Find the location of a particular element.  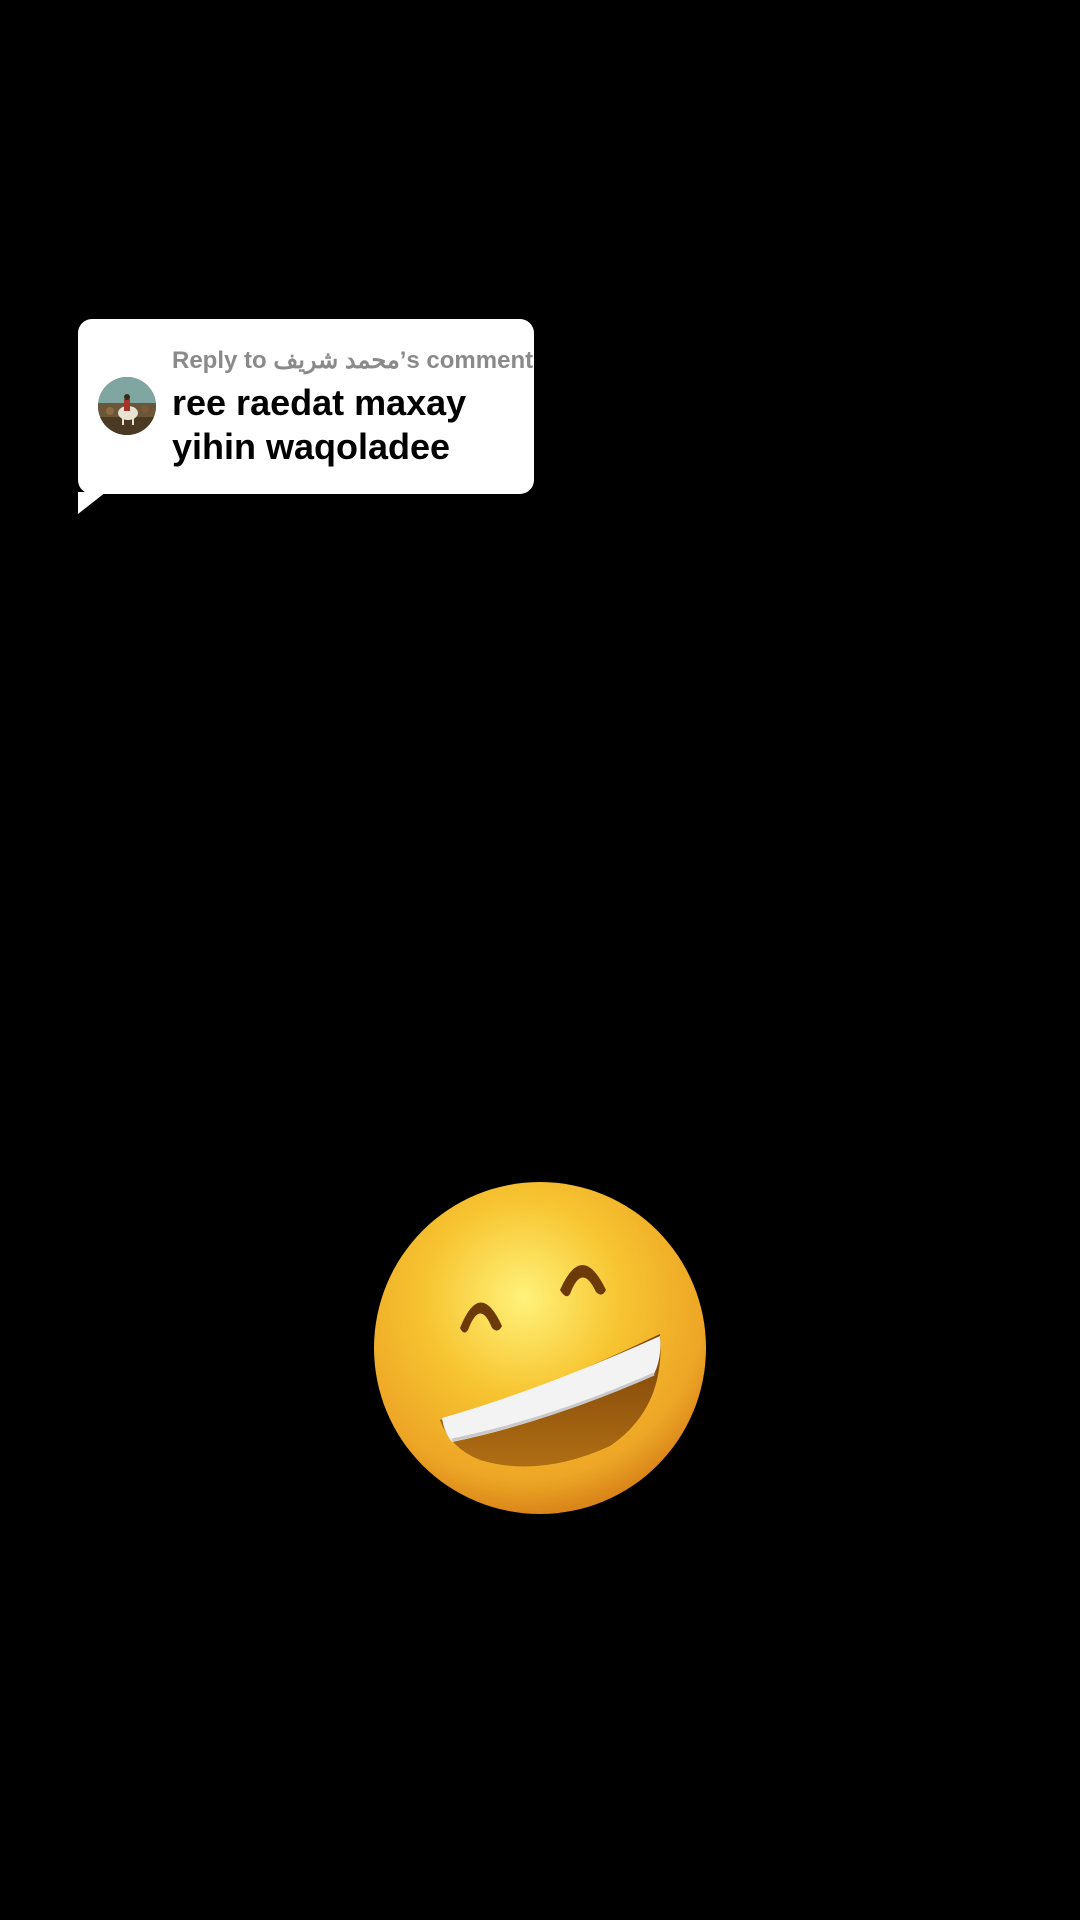

user-avatar-icon is located at coordinates (127, 406).